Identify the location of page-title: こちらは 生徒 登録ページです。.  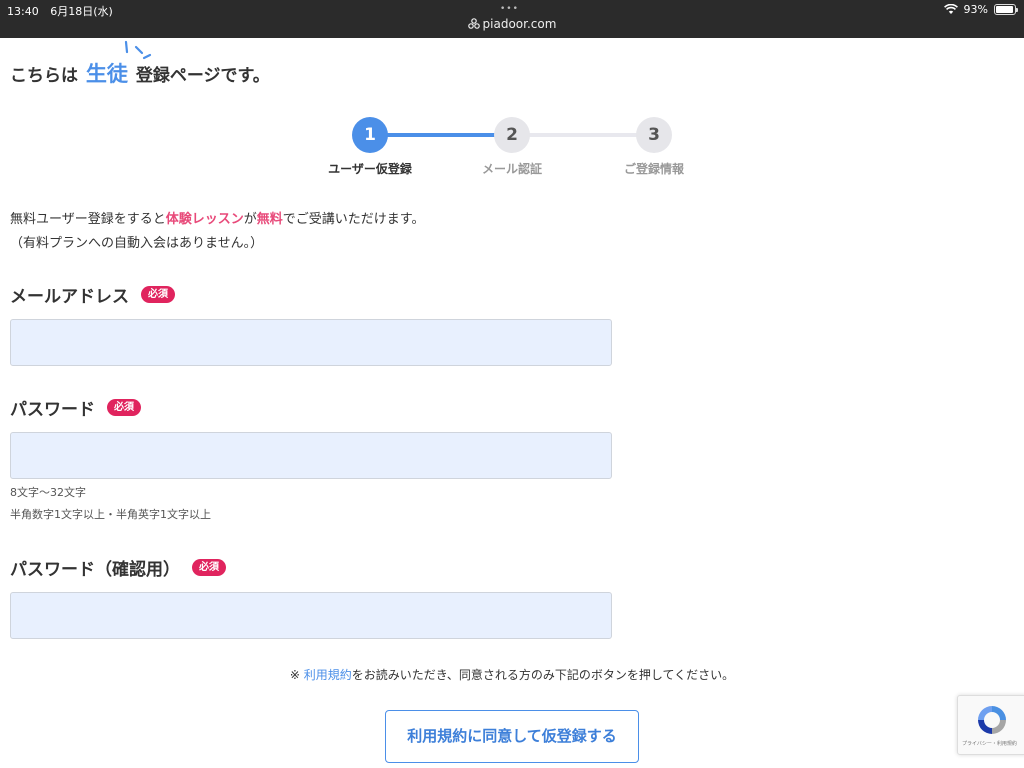
(140, 73).